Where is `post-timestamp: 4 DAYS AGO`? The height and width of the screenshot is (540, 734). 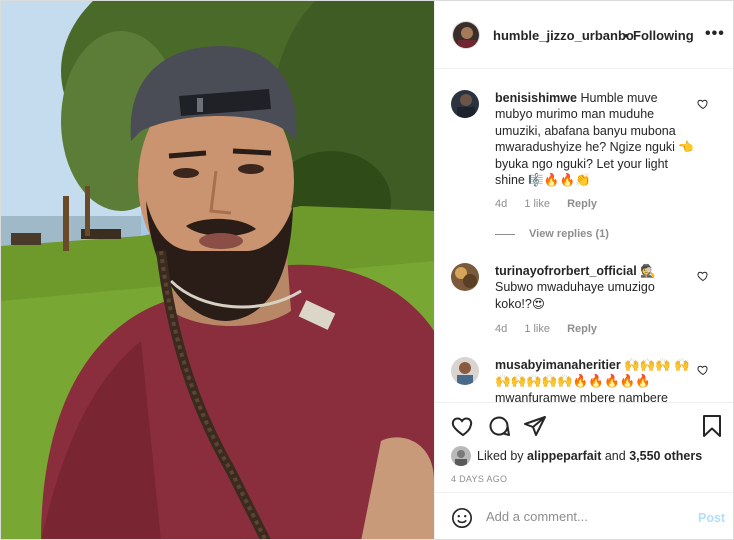
post-timestamp: 4 DAYS AGO is located at coordinates (479, 479).